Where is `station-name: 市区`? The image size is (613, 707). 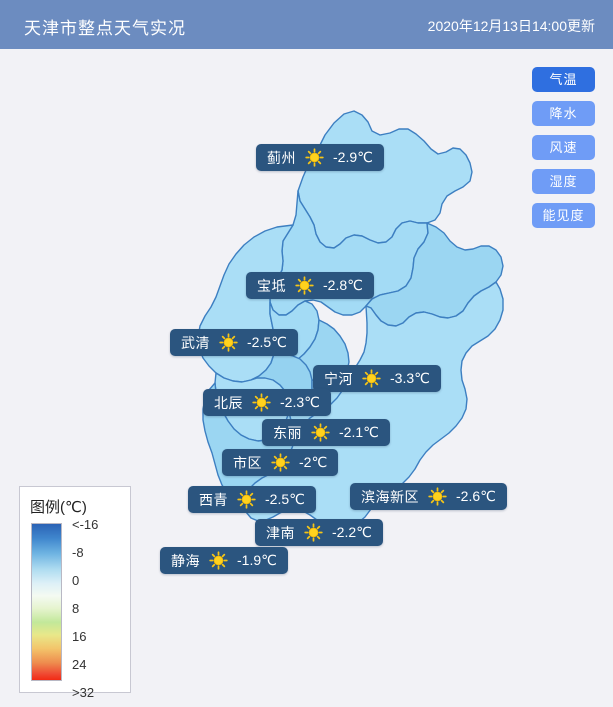
station-name: 市区 is located at coordinates (247, 462).